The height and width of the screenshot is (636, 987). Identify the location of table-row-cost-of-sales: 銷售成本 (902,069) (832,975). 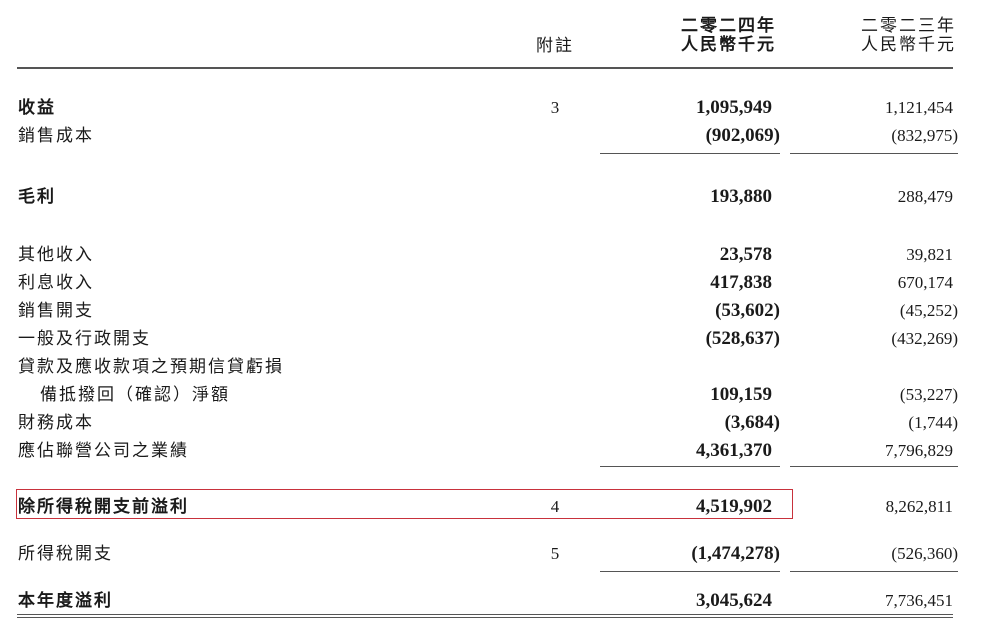
(493, 136).